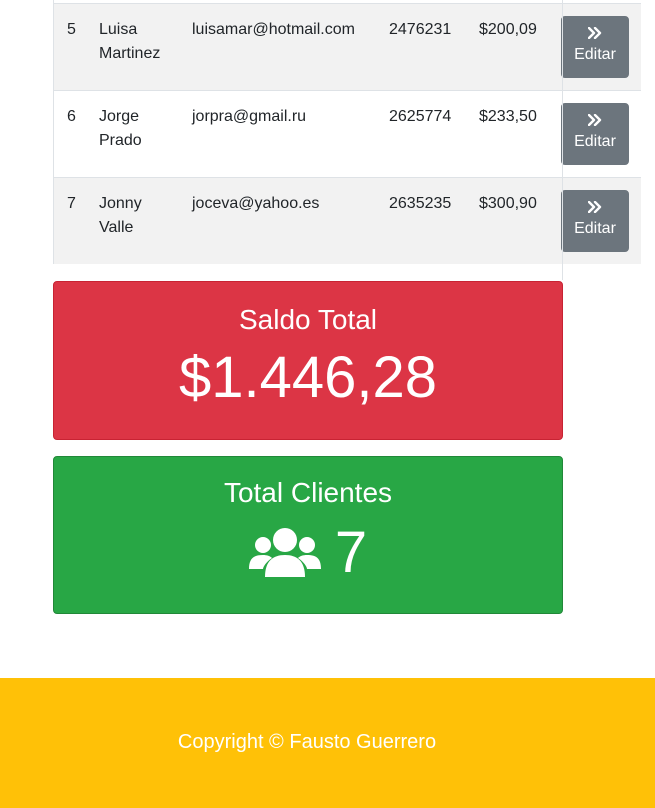 Image resolution: width=655 pixels, height=808 pixels. Describe the element at coordinates (256, 203) in the screenshot. I see `client-email: joceva@yahoo.es` at that location.